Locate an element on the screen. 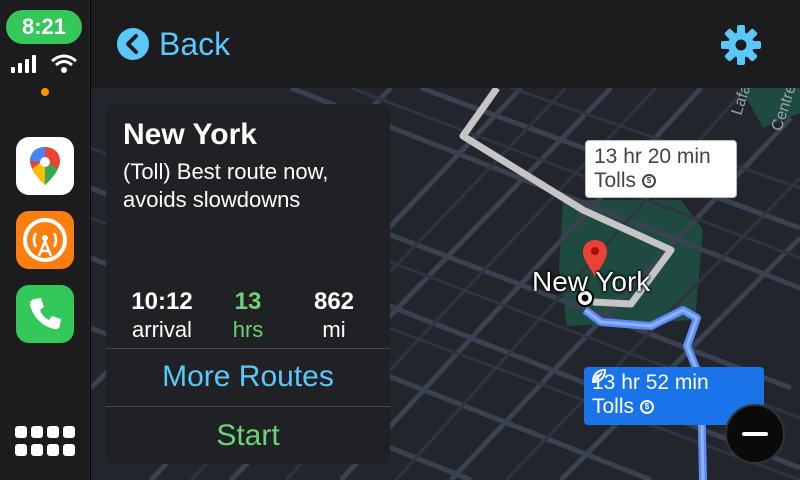 This screenshot has width=800, height=480. alternate-route-tolls: Tolls is located at coordinates (615, 180).